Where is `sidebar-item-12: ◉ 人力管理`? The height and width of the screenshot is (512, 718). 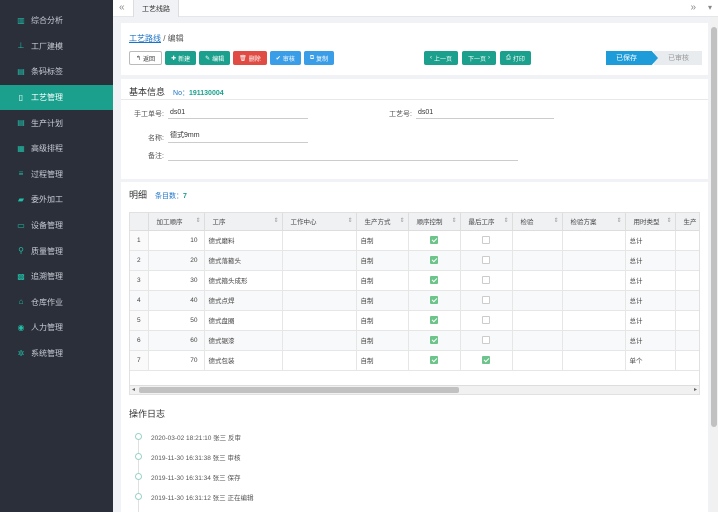
sidebar-item-12: ◉ 人力管理 is located at coordinates (56, 328).